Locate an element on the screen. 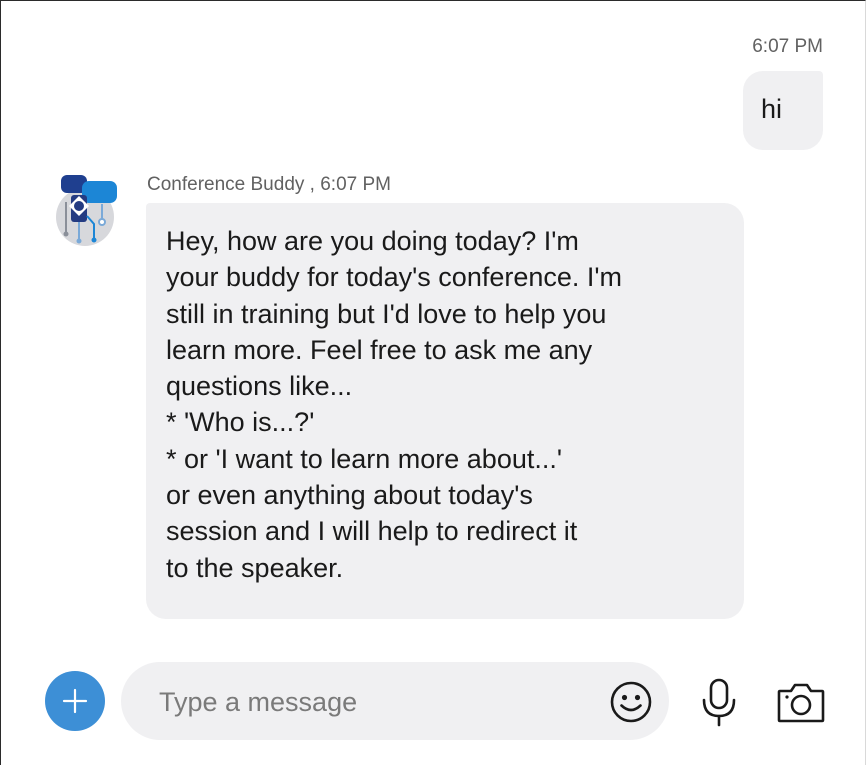  conference-buddy-avatar-icon is located at coordinates (86, 210).